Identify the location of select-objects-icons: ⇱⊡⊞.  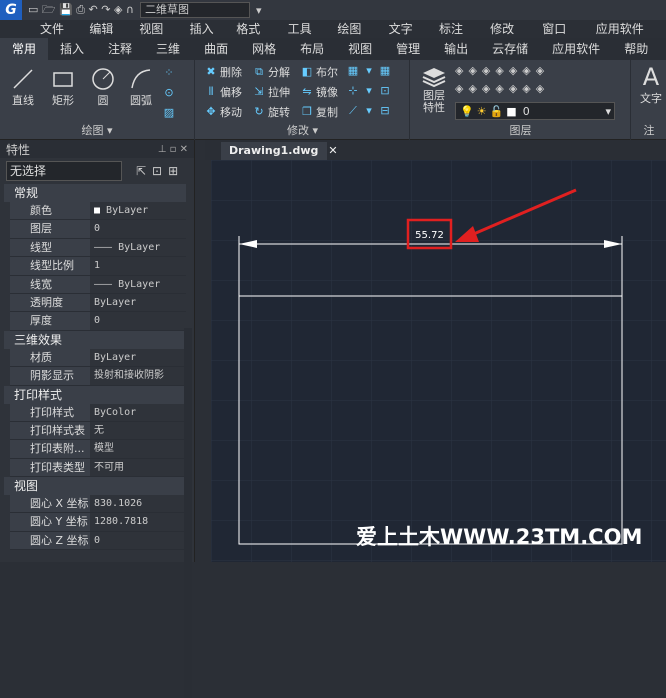
(160, 171).